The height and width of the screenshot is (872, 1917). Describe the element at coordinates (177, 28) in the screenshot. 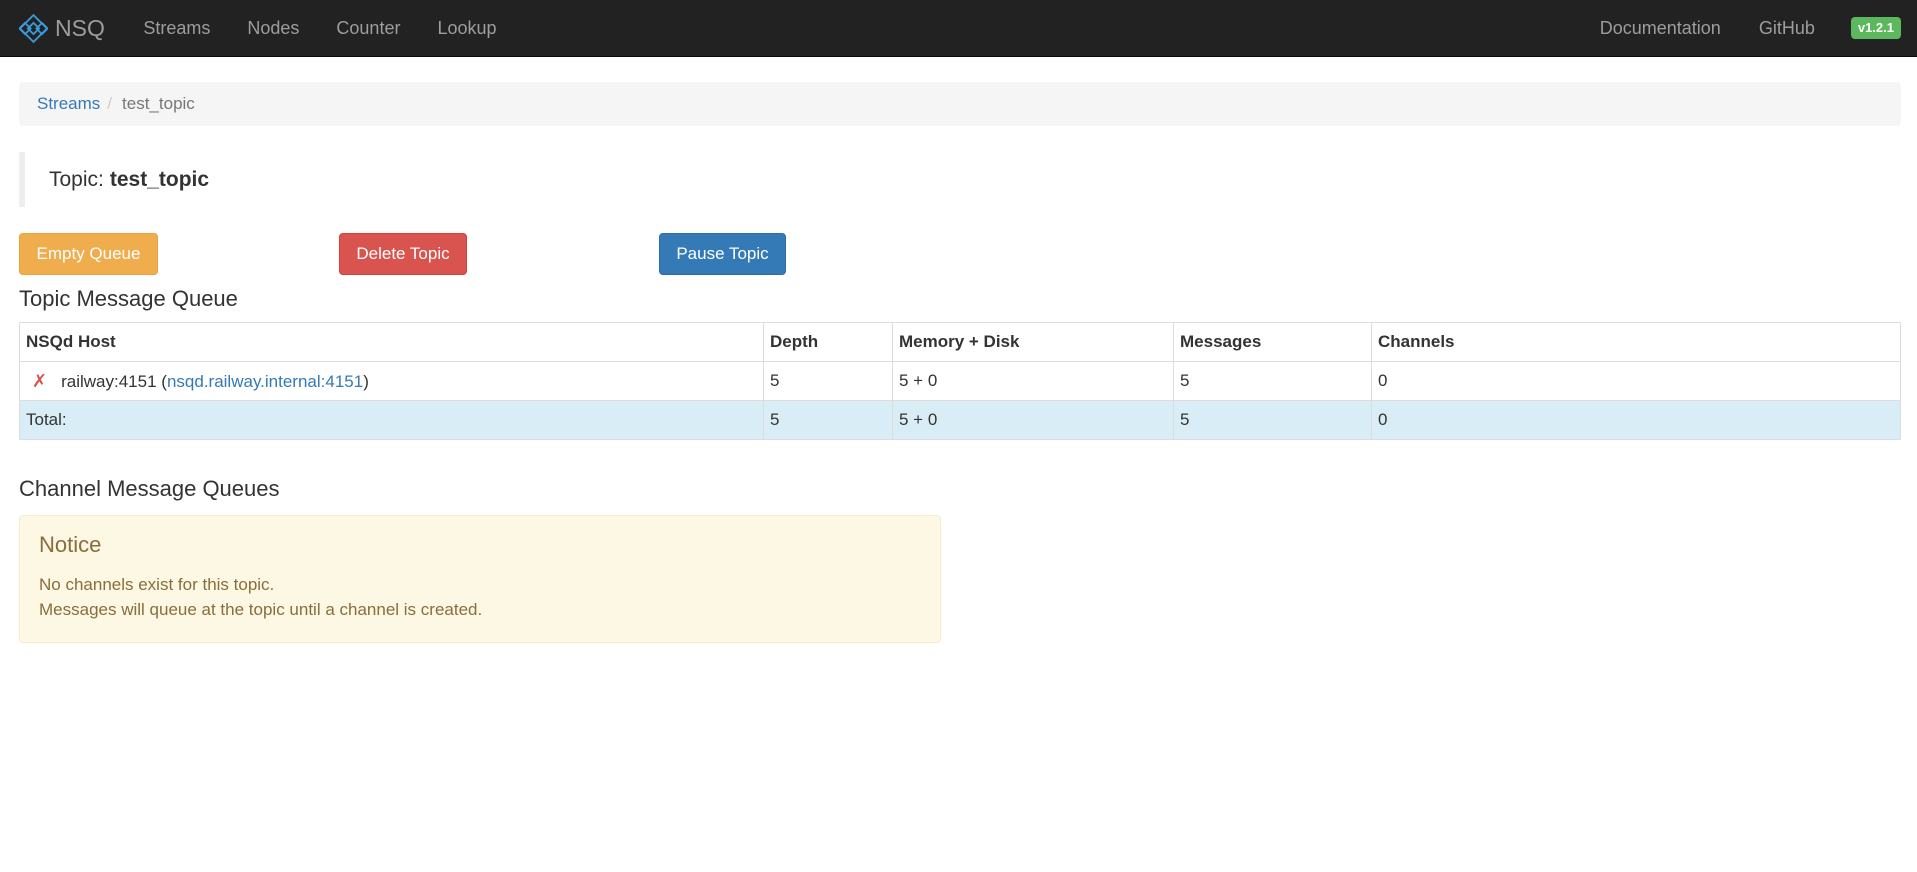

I see `nav-link-streams: Streams` at that location.